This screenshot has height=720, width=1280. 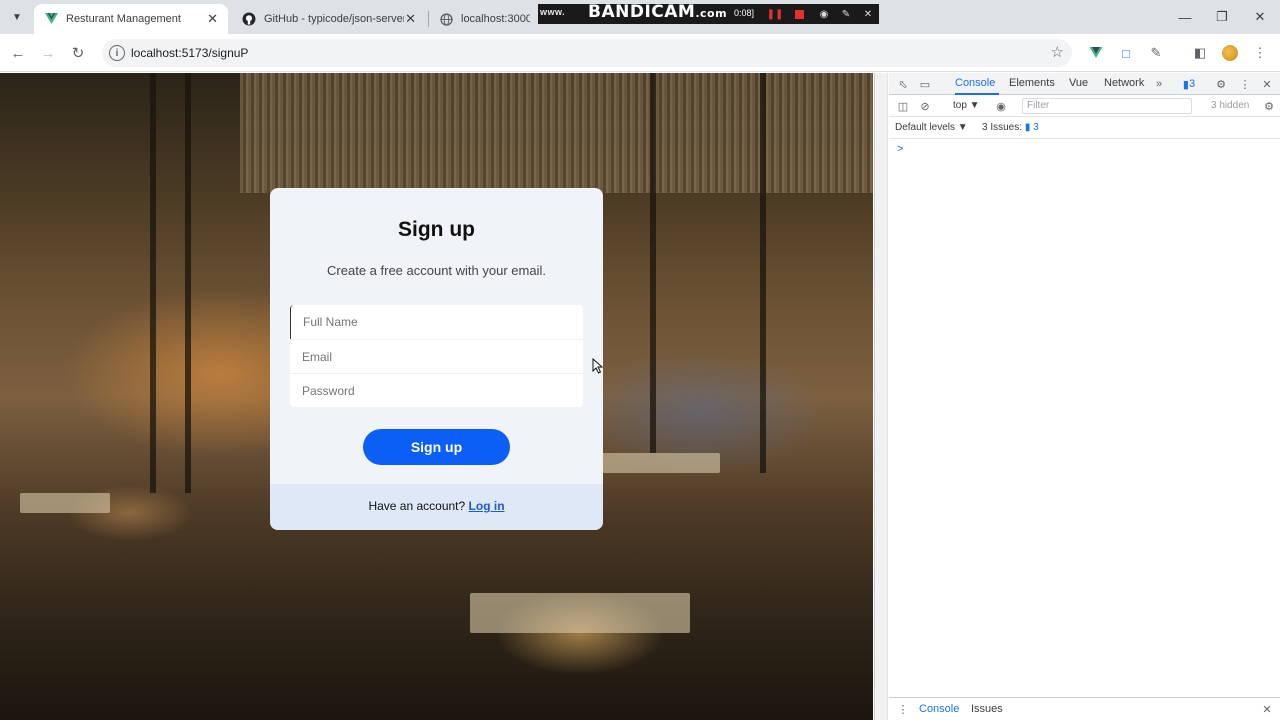 I want to click on bandicam-overlay: www. BANDICAM.com 0:08] ❚❚ ◉ ✎ ✕, so click(x=708, y=13).